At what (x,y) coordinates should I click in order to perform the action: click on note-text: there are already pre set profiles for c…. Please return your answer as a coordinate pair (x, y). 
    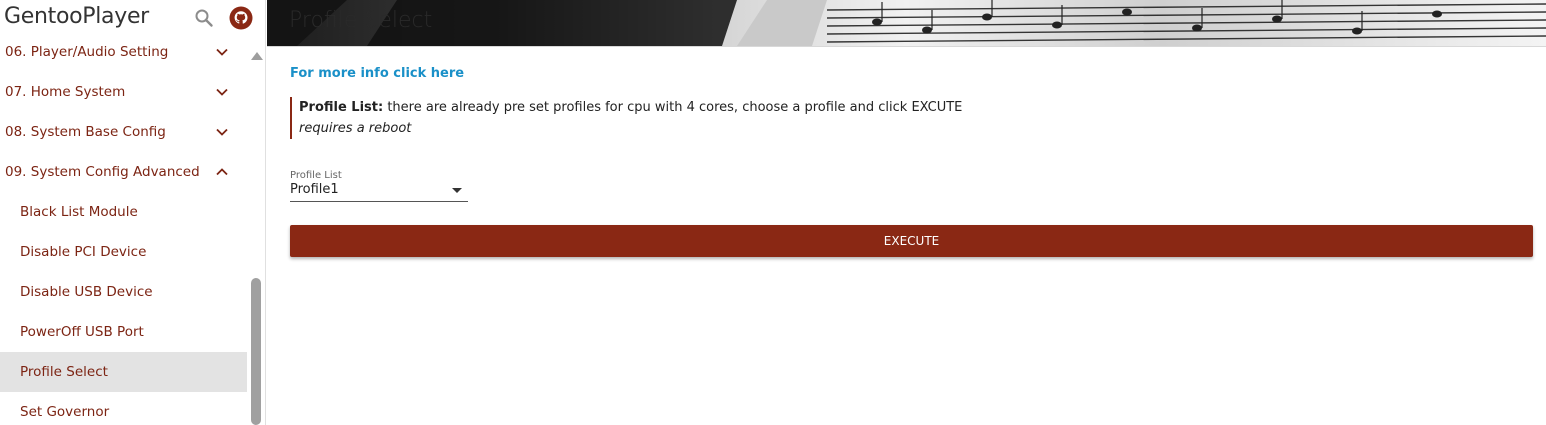
    Looking at the image, I should click on (673, 107).